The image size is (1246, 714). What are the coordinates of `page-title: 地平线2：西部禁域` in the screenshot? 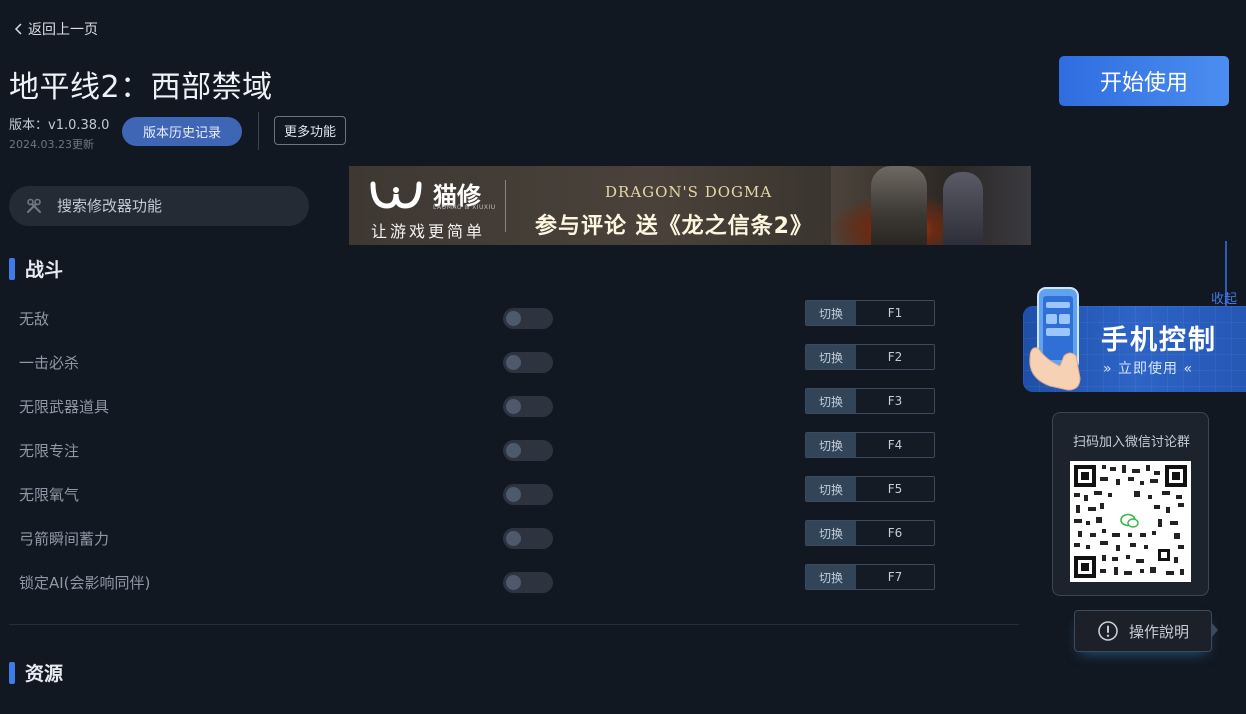 It's located at (141, 87).